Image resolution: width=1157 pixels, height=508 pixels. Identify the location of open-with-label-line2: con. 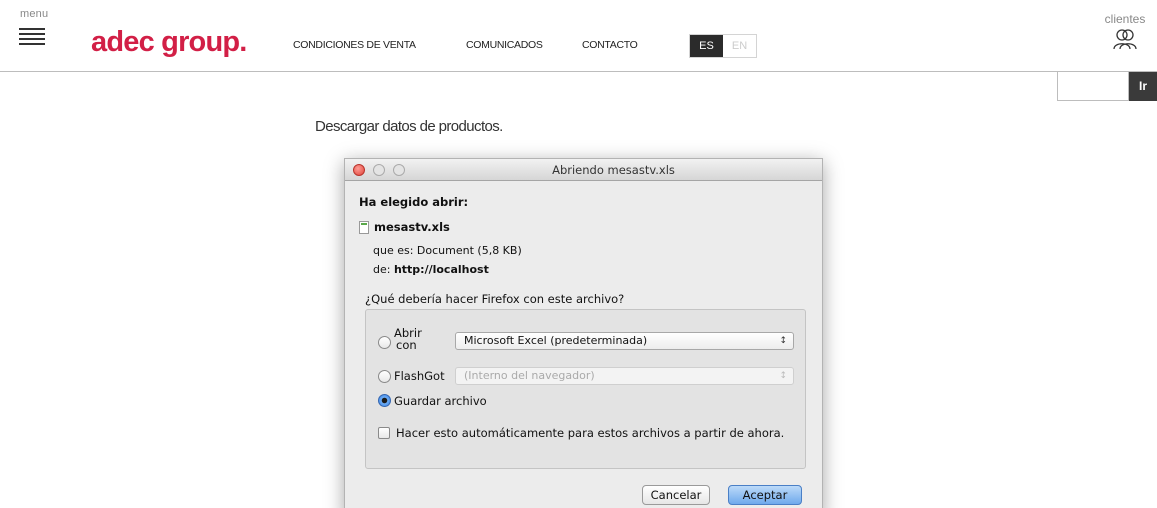
(406, 345).